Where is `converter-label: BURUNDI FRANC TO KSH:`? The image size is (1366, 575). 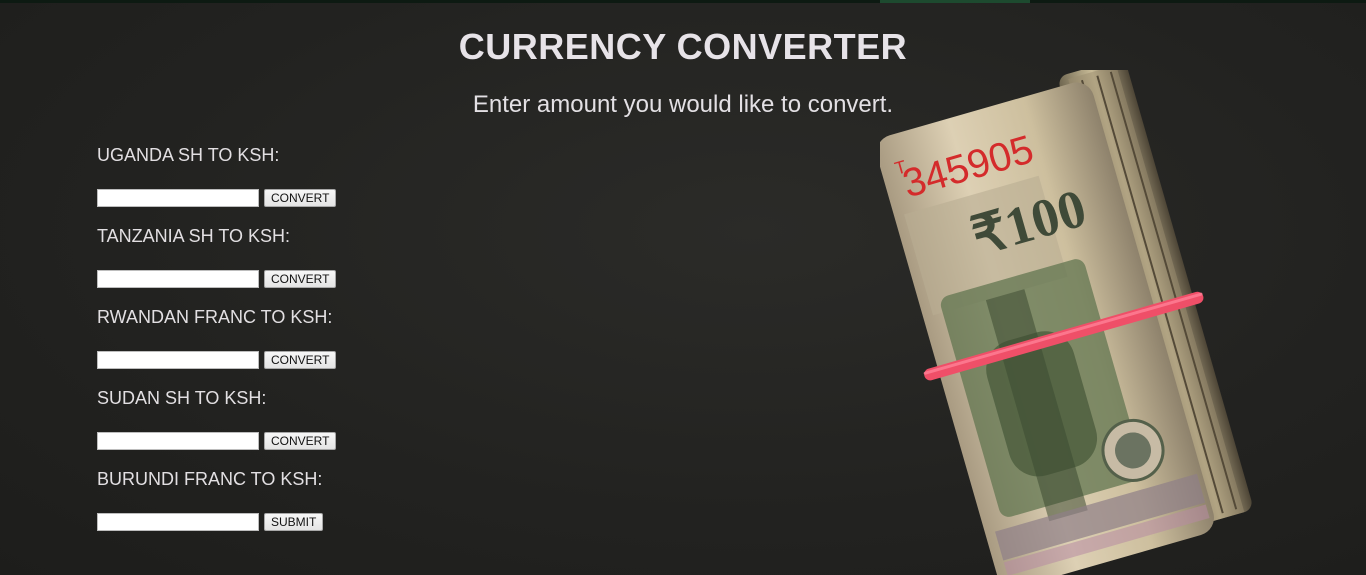 converter-label: BURUNDI FRANC TO KSH: is located at coordinates (210, 479).